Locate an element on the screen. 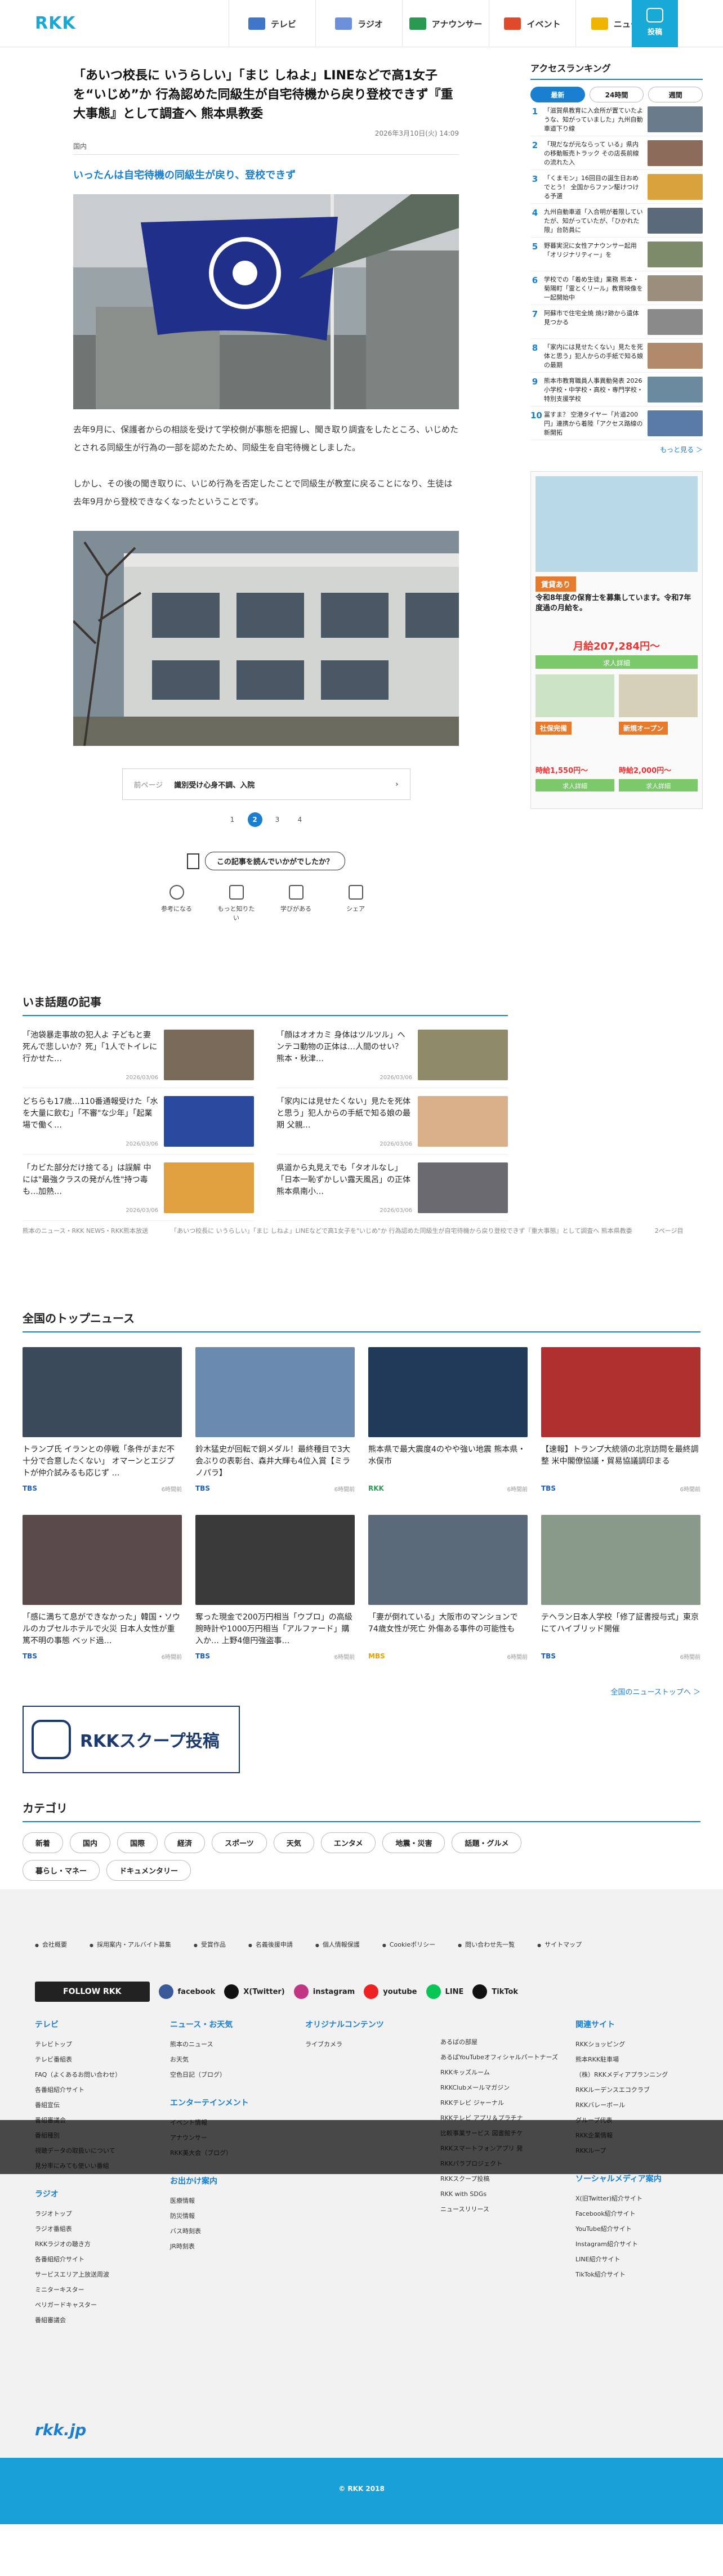 This screenshot has height=2576, width=723. reaction-button: 参考になる is located at coordinates (176, 903).